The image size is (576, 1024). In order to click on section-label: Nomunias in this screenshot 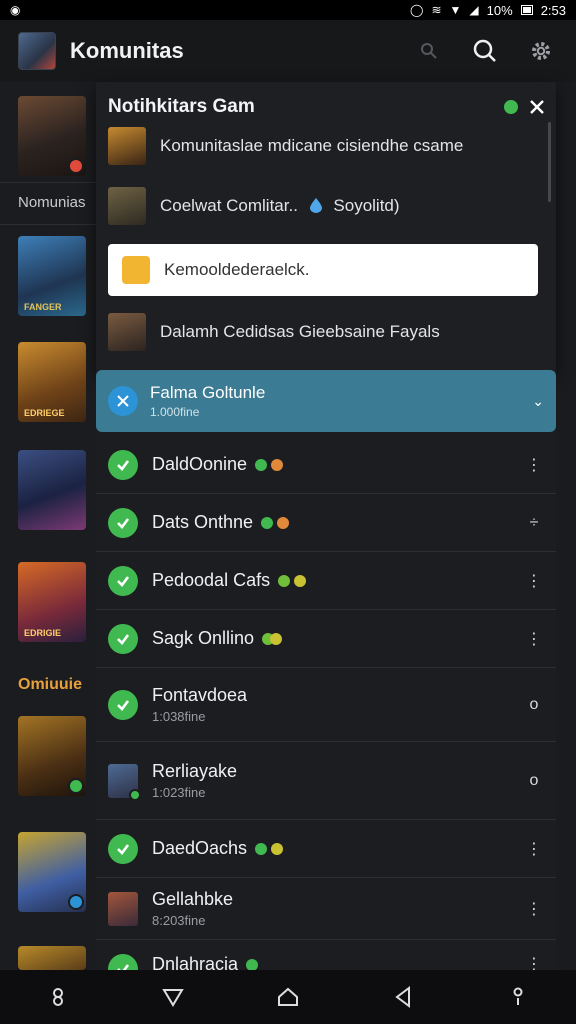, I will do `click(52, 202)`.